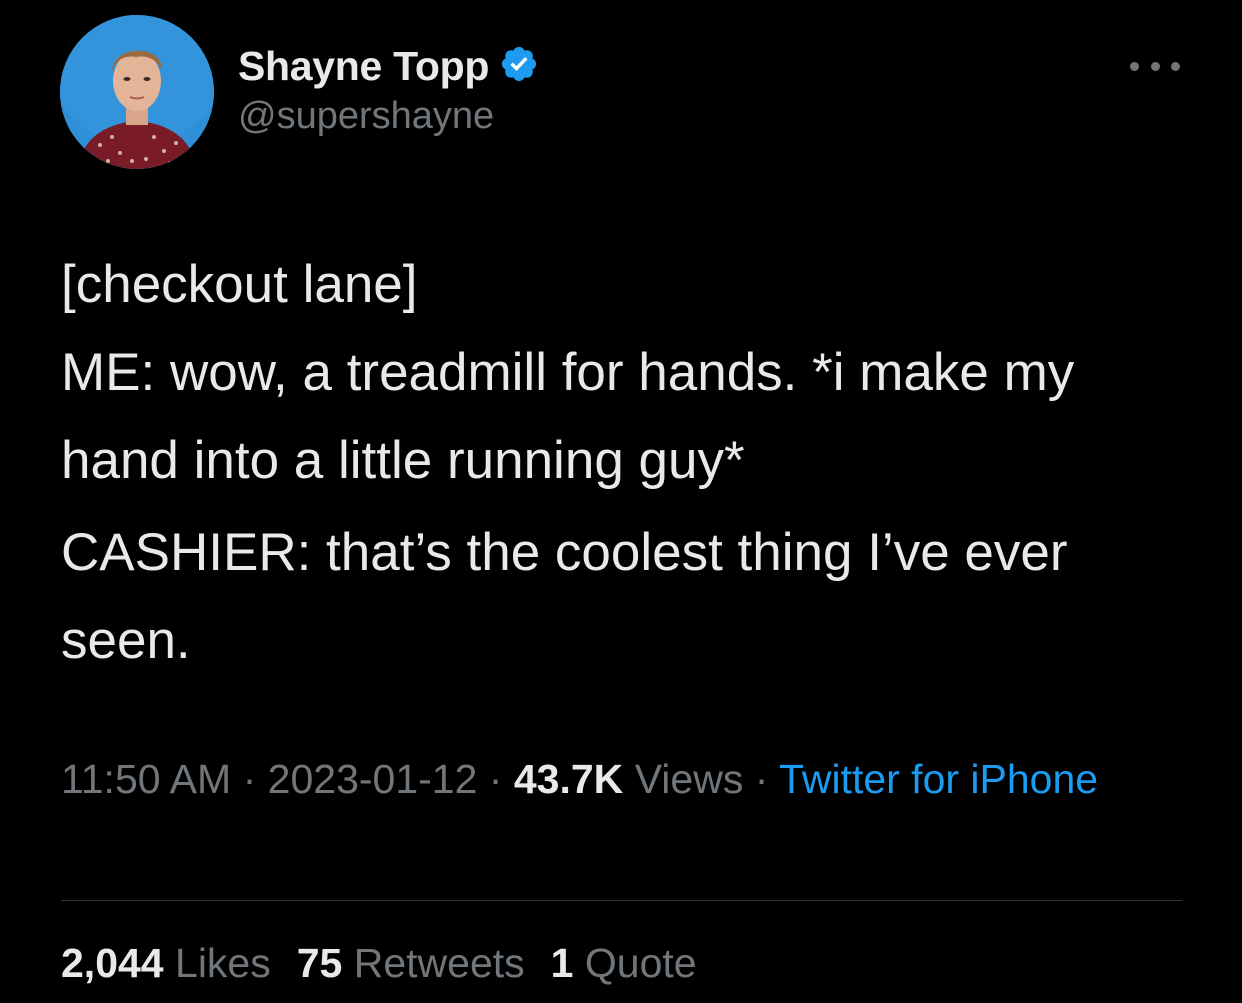 The height and width of the screenshot is (1003, 1242). I want to click on retweets-stat: 75 Retweets, so click(411, 963).